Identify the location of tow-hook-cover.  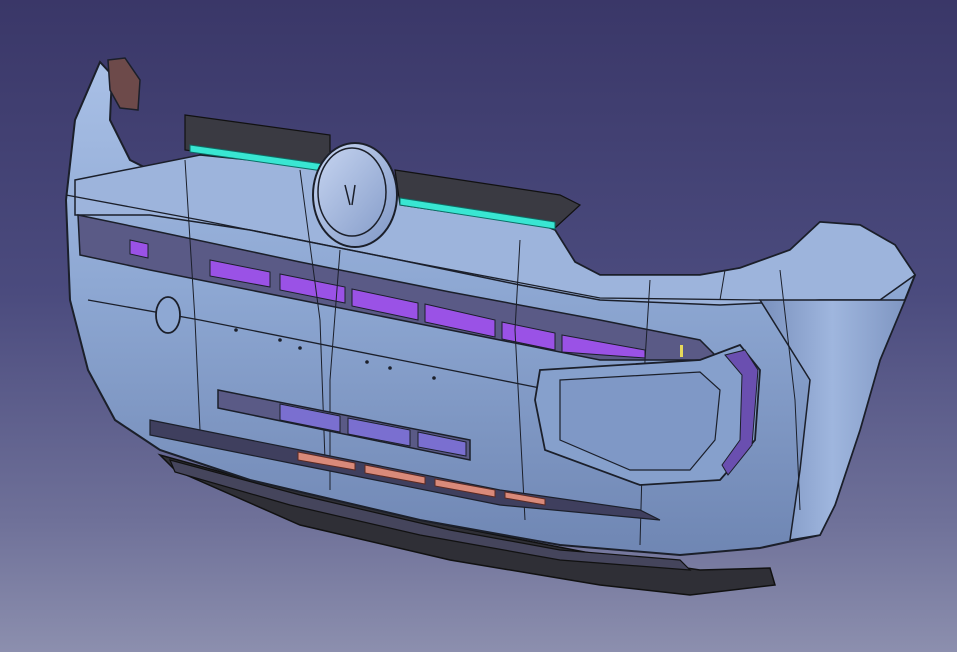
(168, 315).